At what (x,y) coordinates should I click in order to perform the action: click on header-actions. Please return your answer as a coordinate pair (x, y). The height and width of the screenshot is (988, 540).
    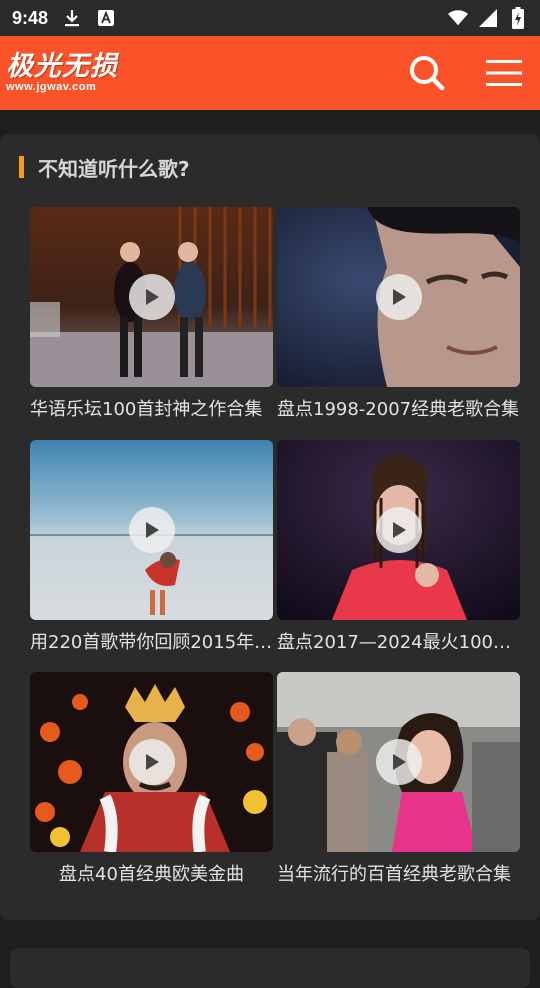
    Looking at the image, I should click on (465, 73).